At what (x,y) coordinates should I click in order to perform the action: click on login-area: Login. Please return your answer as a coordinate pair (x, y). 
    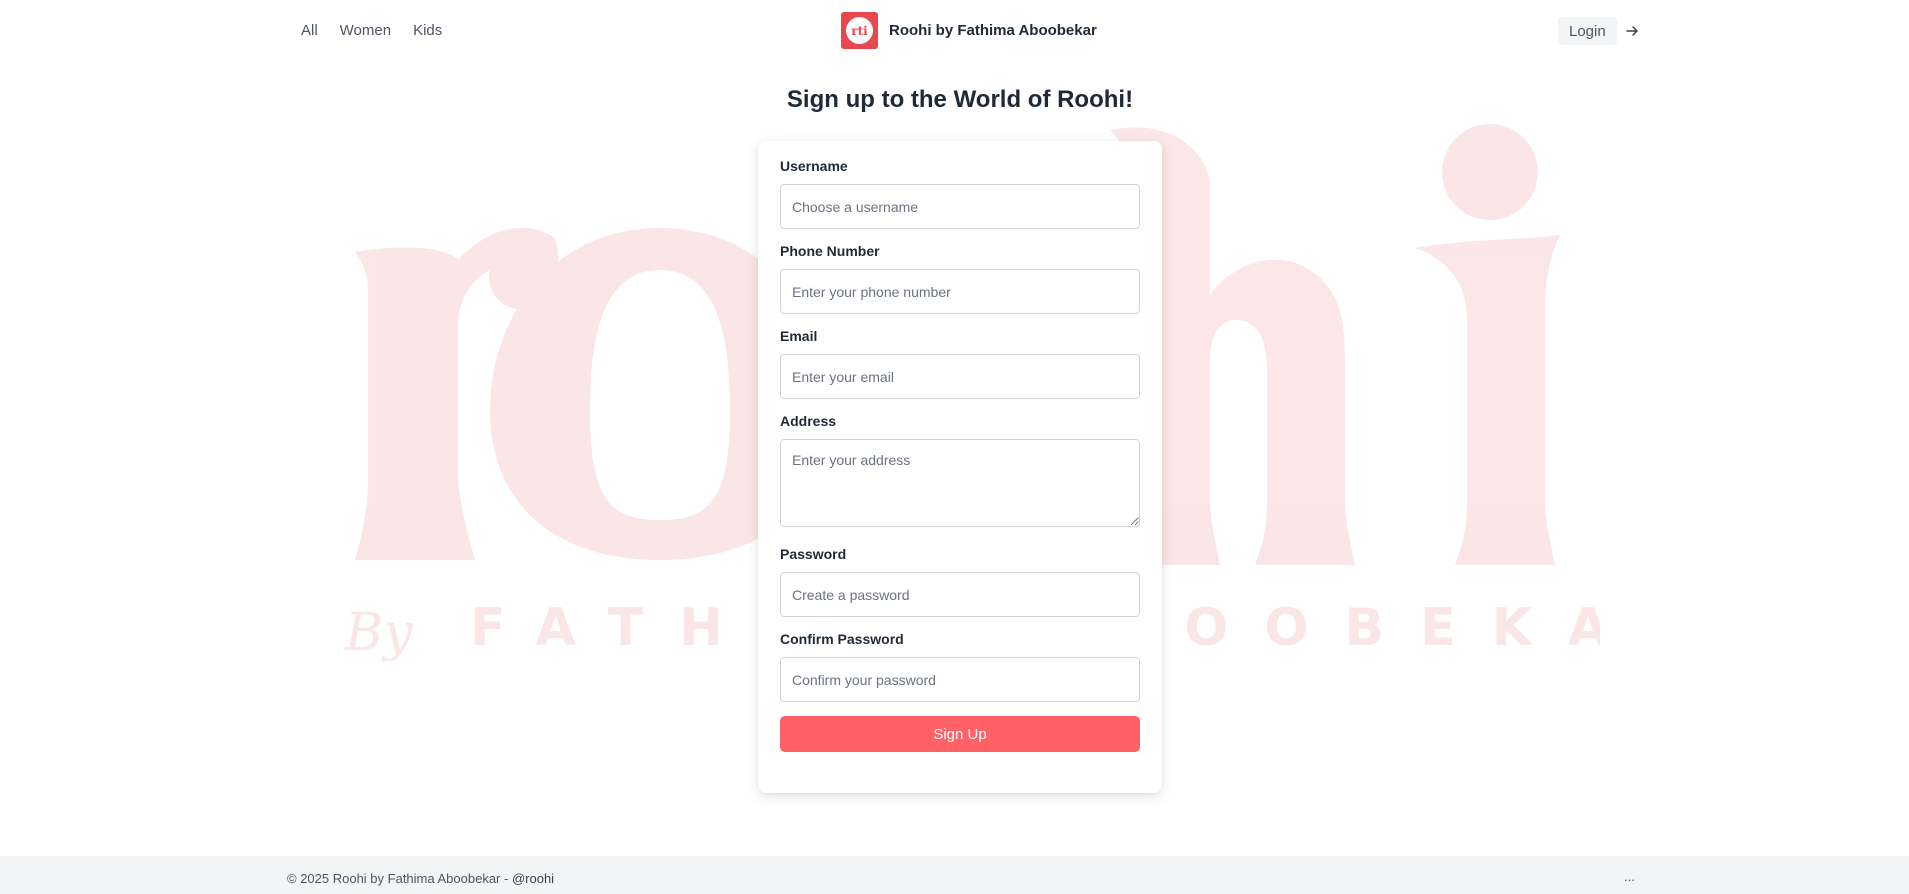
    Looking at the image, I should click on (1598, 31).